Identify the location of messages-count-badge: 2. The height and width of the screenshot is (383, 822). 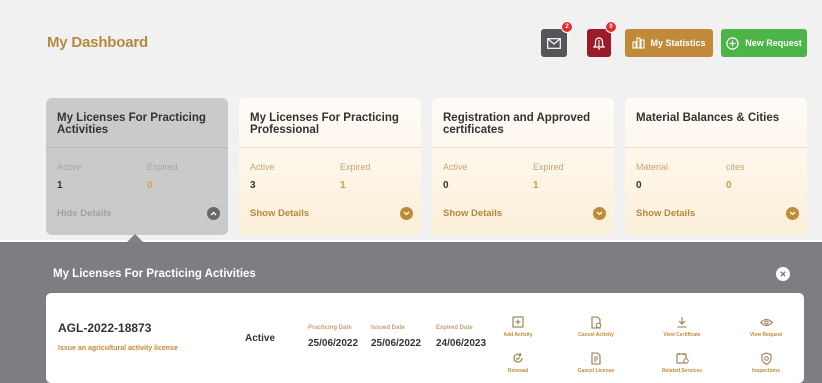
(567, 27).